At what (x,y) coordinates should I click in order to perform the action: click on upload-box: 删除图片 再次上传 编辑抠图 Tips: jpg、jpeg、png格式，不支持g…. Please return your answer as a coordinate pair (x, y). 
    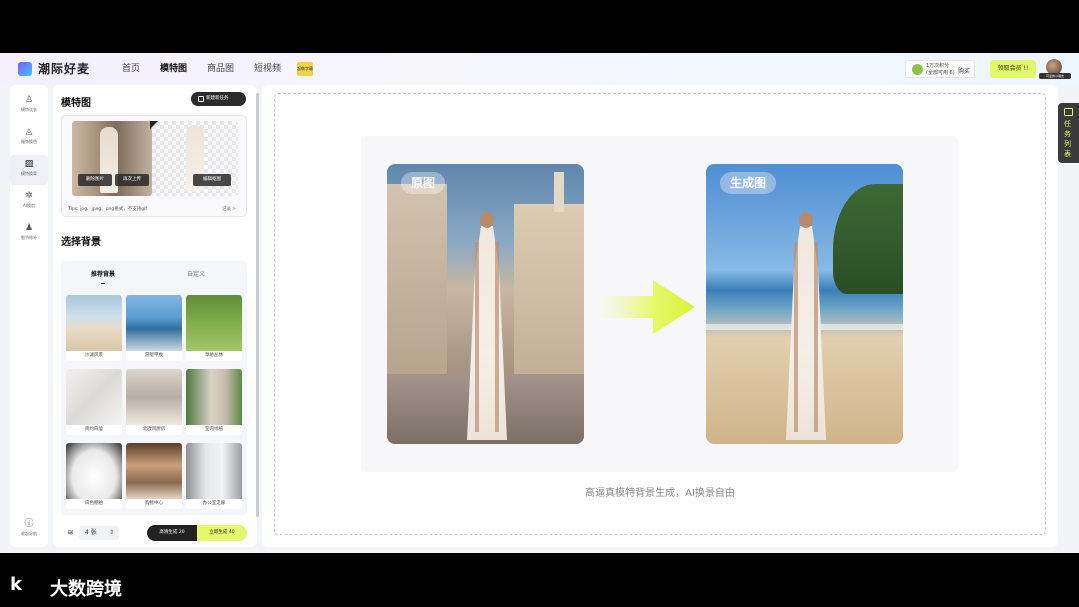
    Looking at the image, I should click on (154, 166).